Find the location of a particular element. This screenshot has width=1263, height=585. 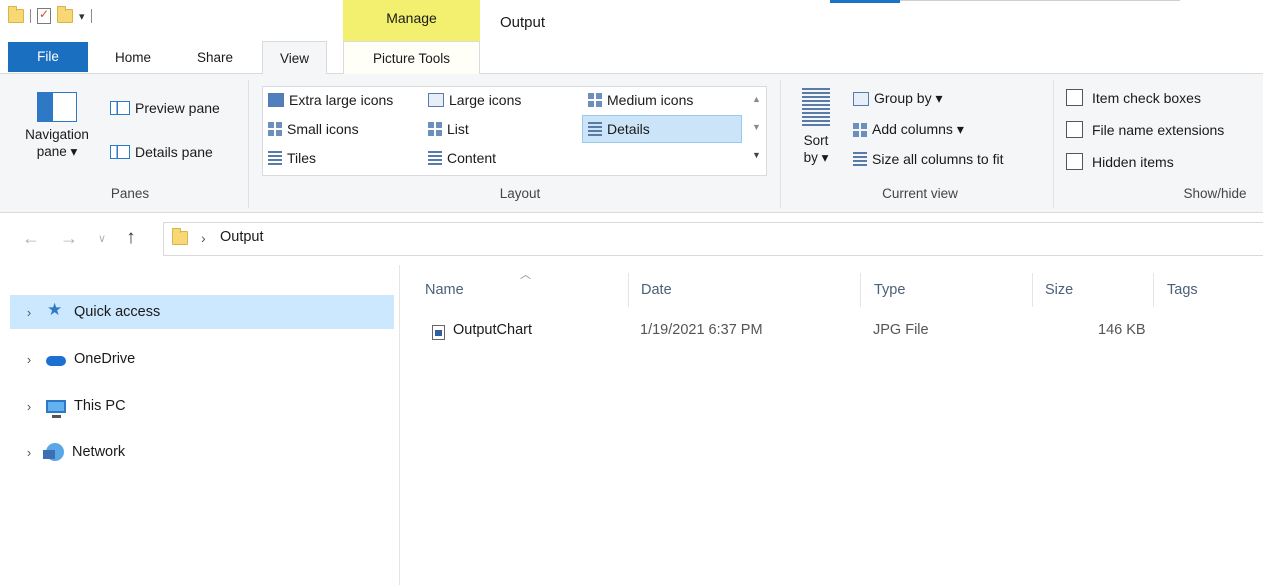

sort-by-button: Sort by ▾ is located at coordinates (816, 127).